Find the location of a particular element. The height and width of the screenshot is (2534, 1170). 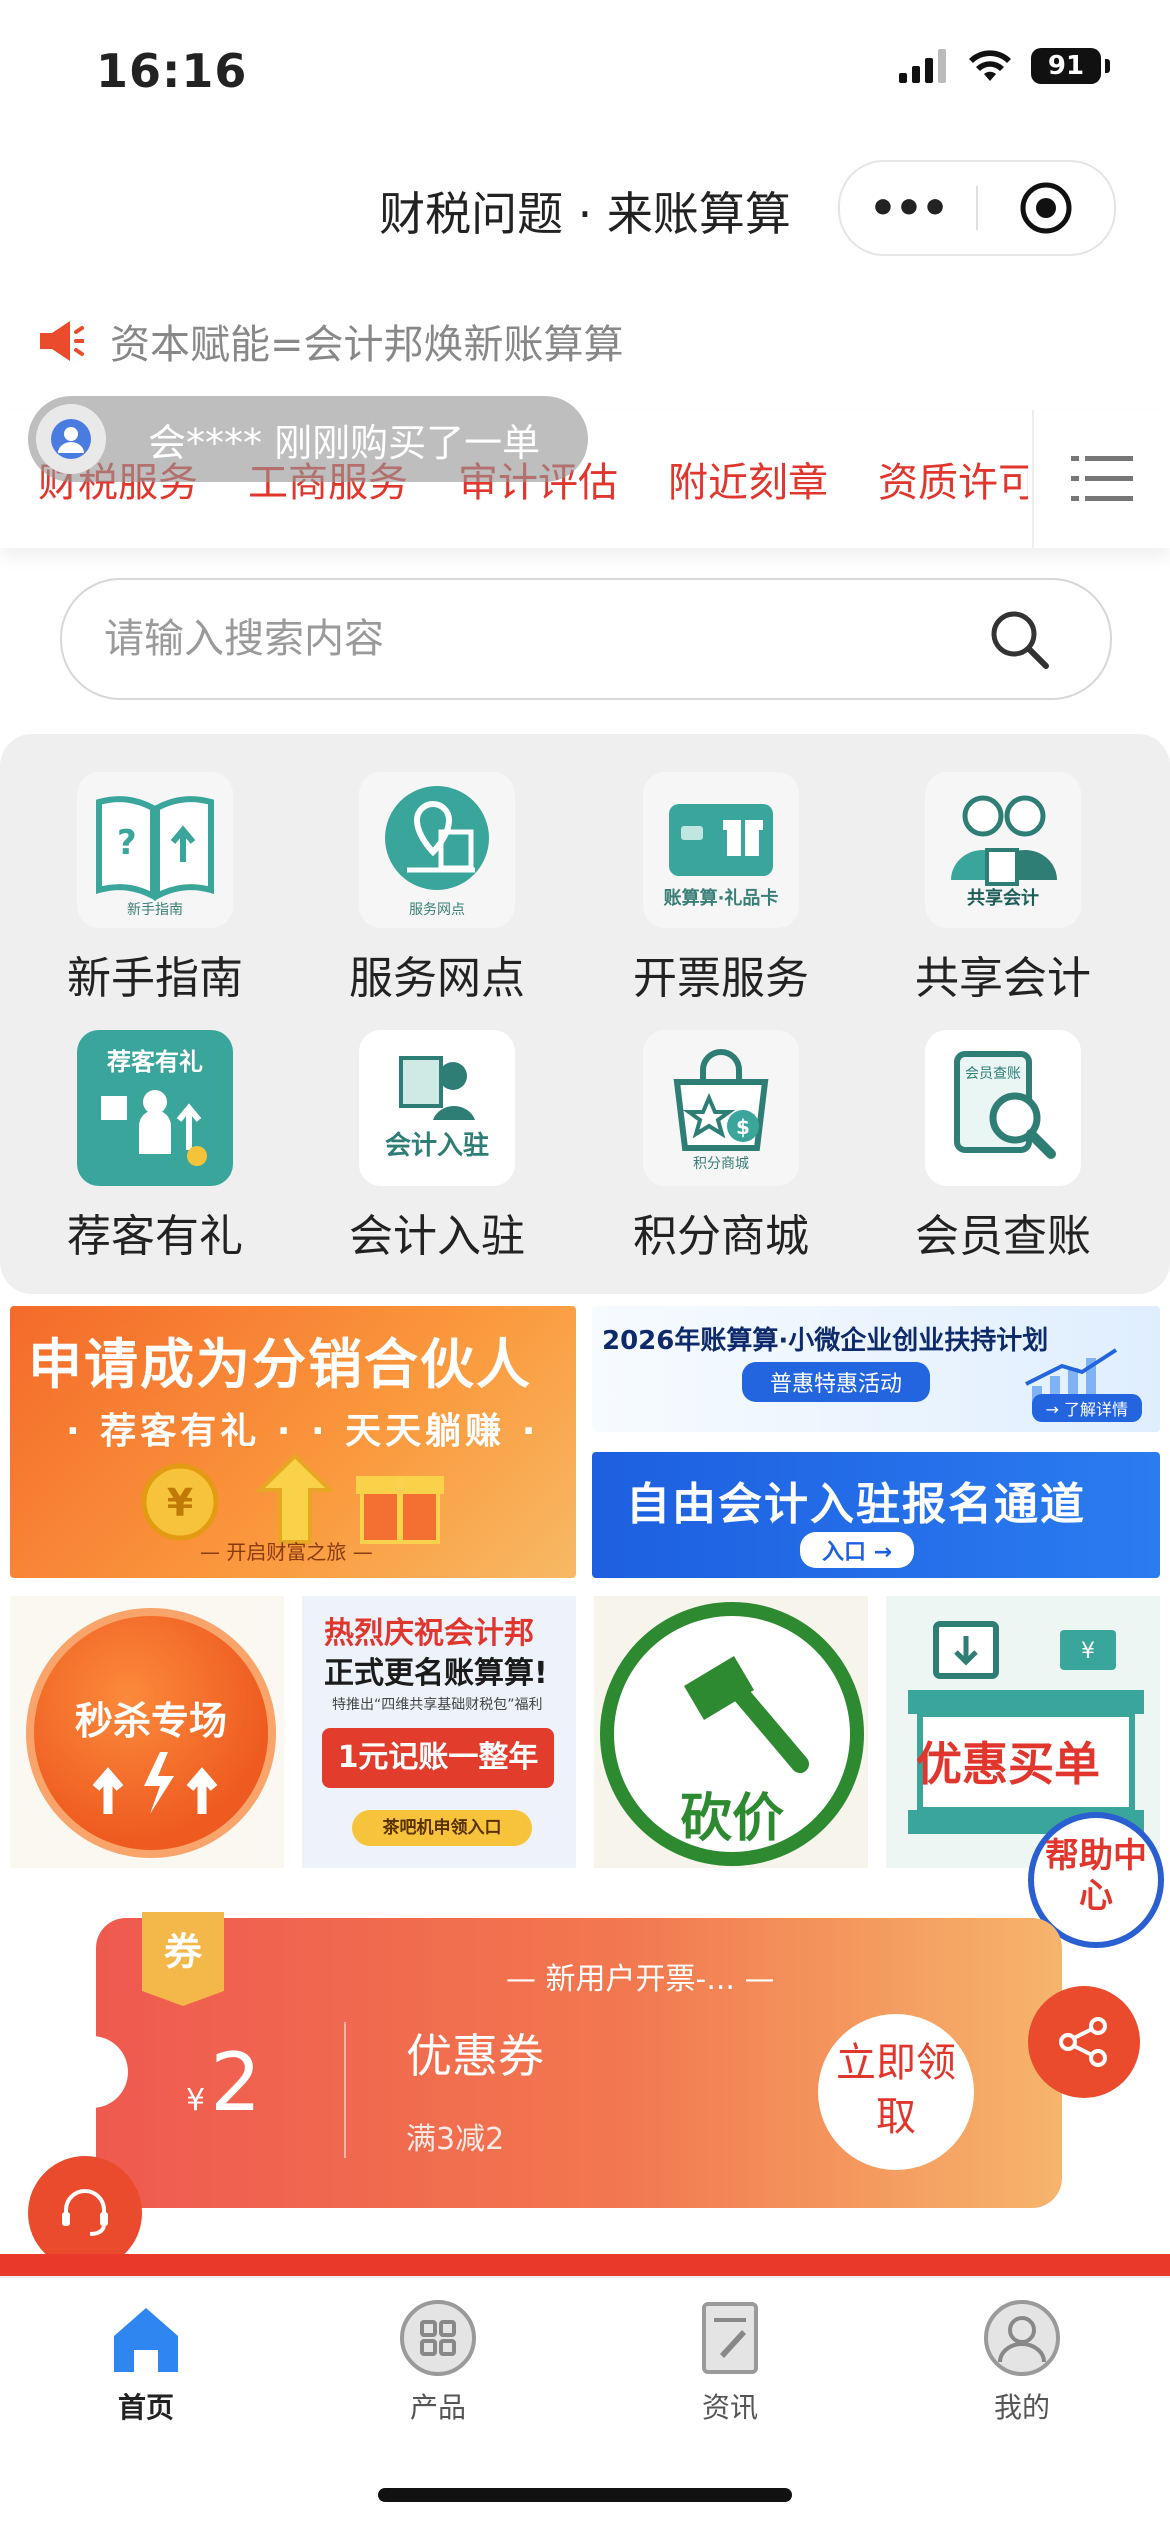

coupon-name: 优惠券 is located at coordinates (475, 2056).